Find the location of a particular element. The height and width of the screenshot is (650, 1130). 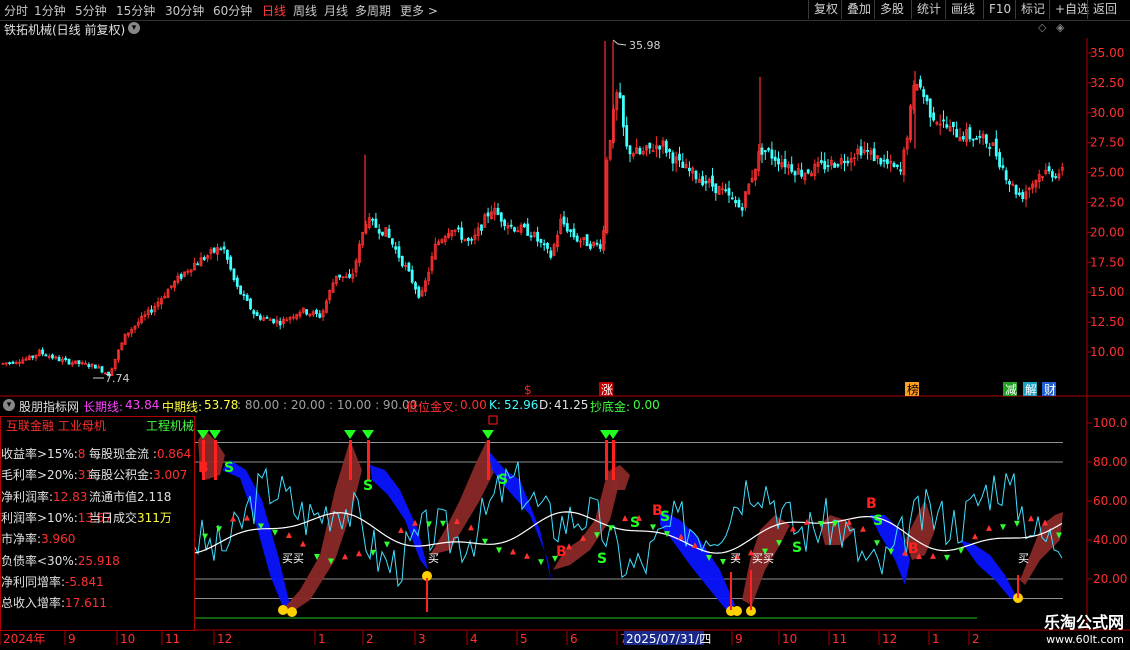

event-marker: $ is located at coordinates (528, 390).